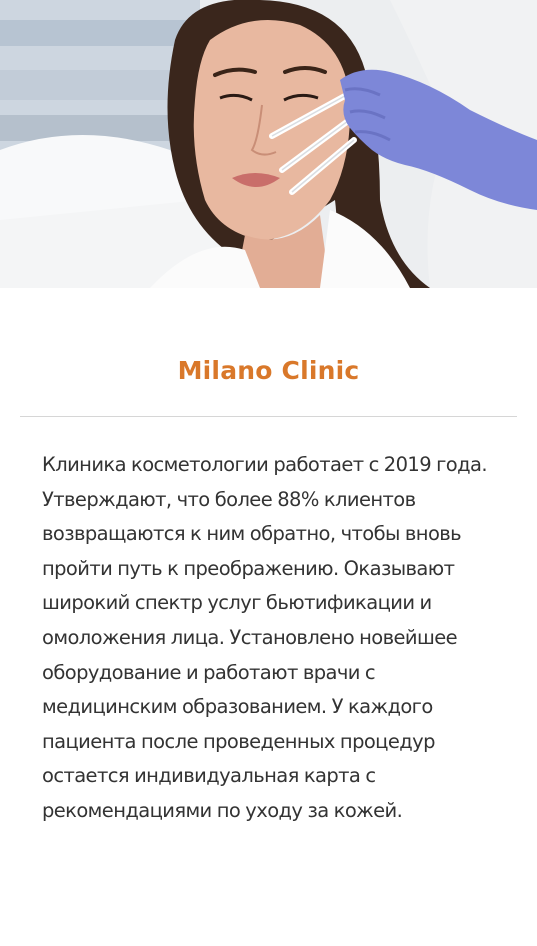 Image resolution: width=537 pixels, height=946 pixels. I want to click on divider, so click(268, 416).